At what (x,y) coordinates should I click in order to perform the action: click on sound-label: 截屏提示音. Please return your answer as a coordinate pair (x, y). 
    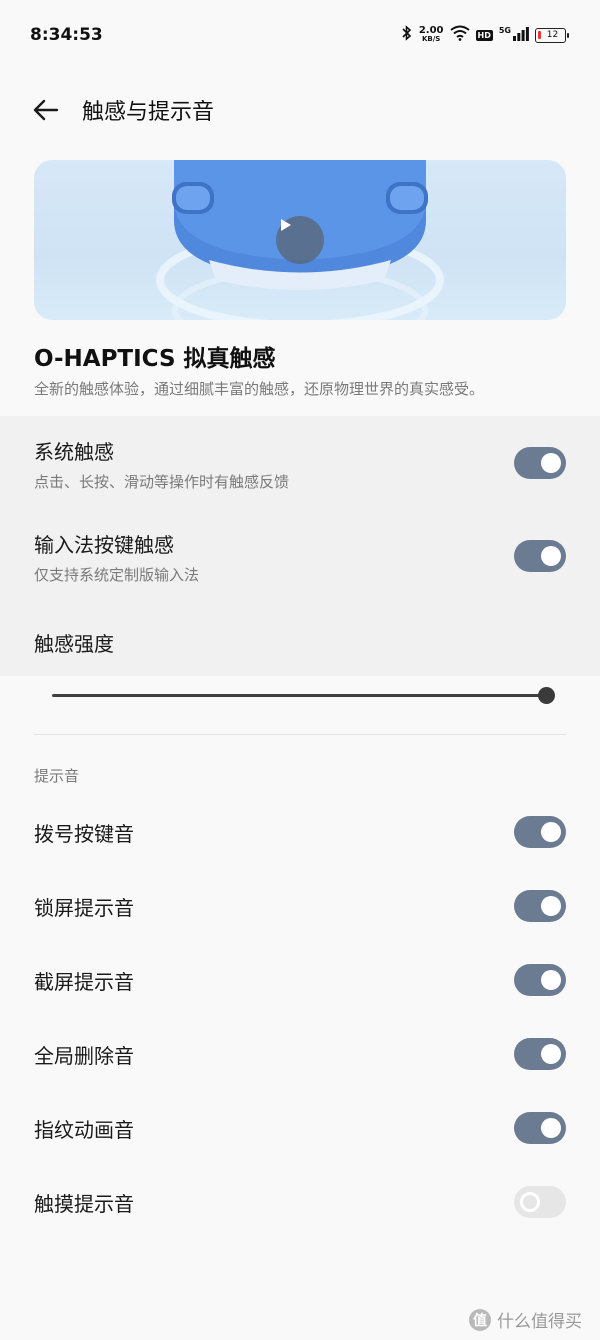
    Looking at the image, I should click on (84, 982).